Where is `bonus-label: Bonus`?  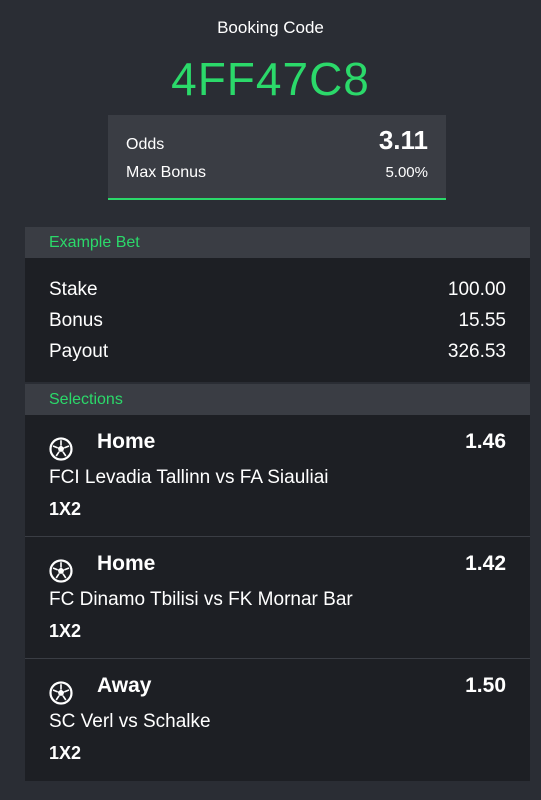 bonus-label: Bonus is located at coordinates (76, 320).